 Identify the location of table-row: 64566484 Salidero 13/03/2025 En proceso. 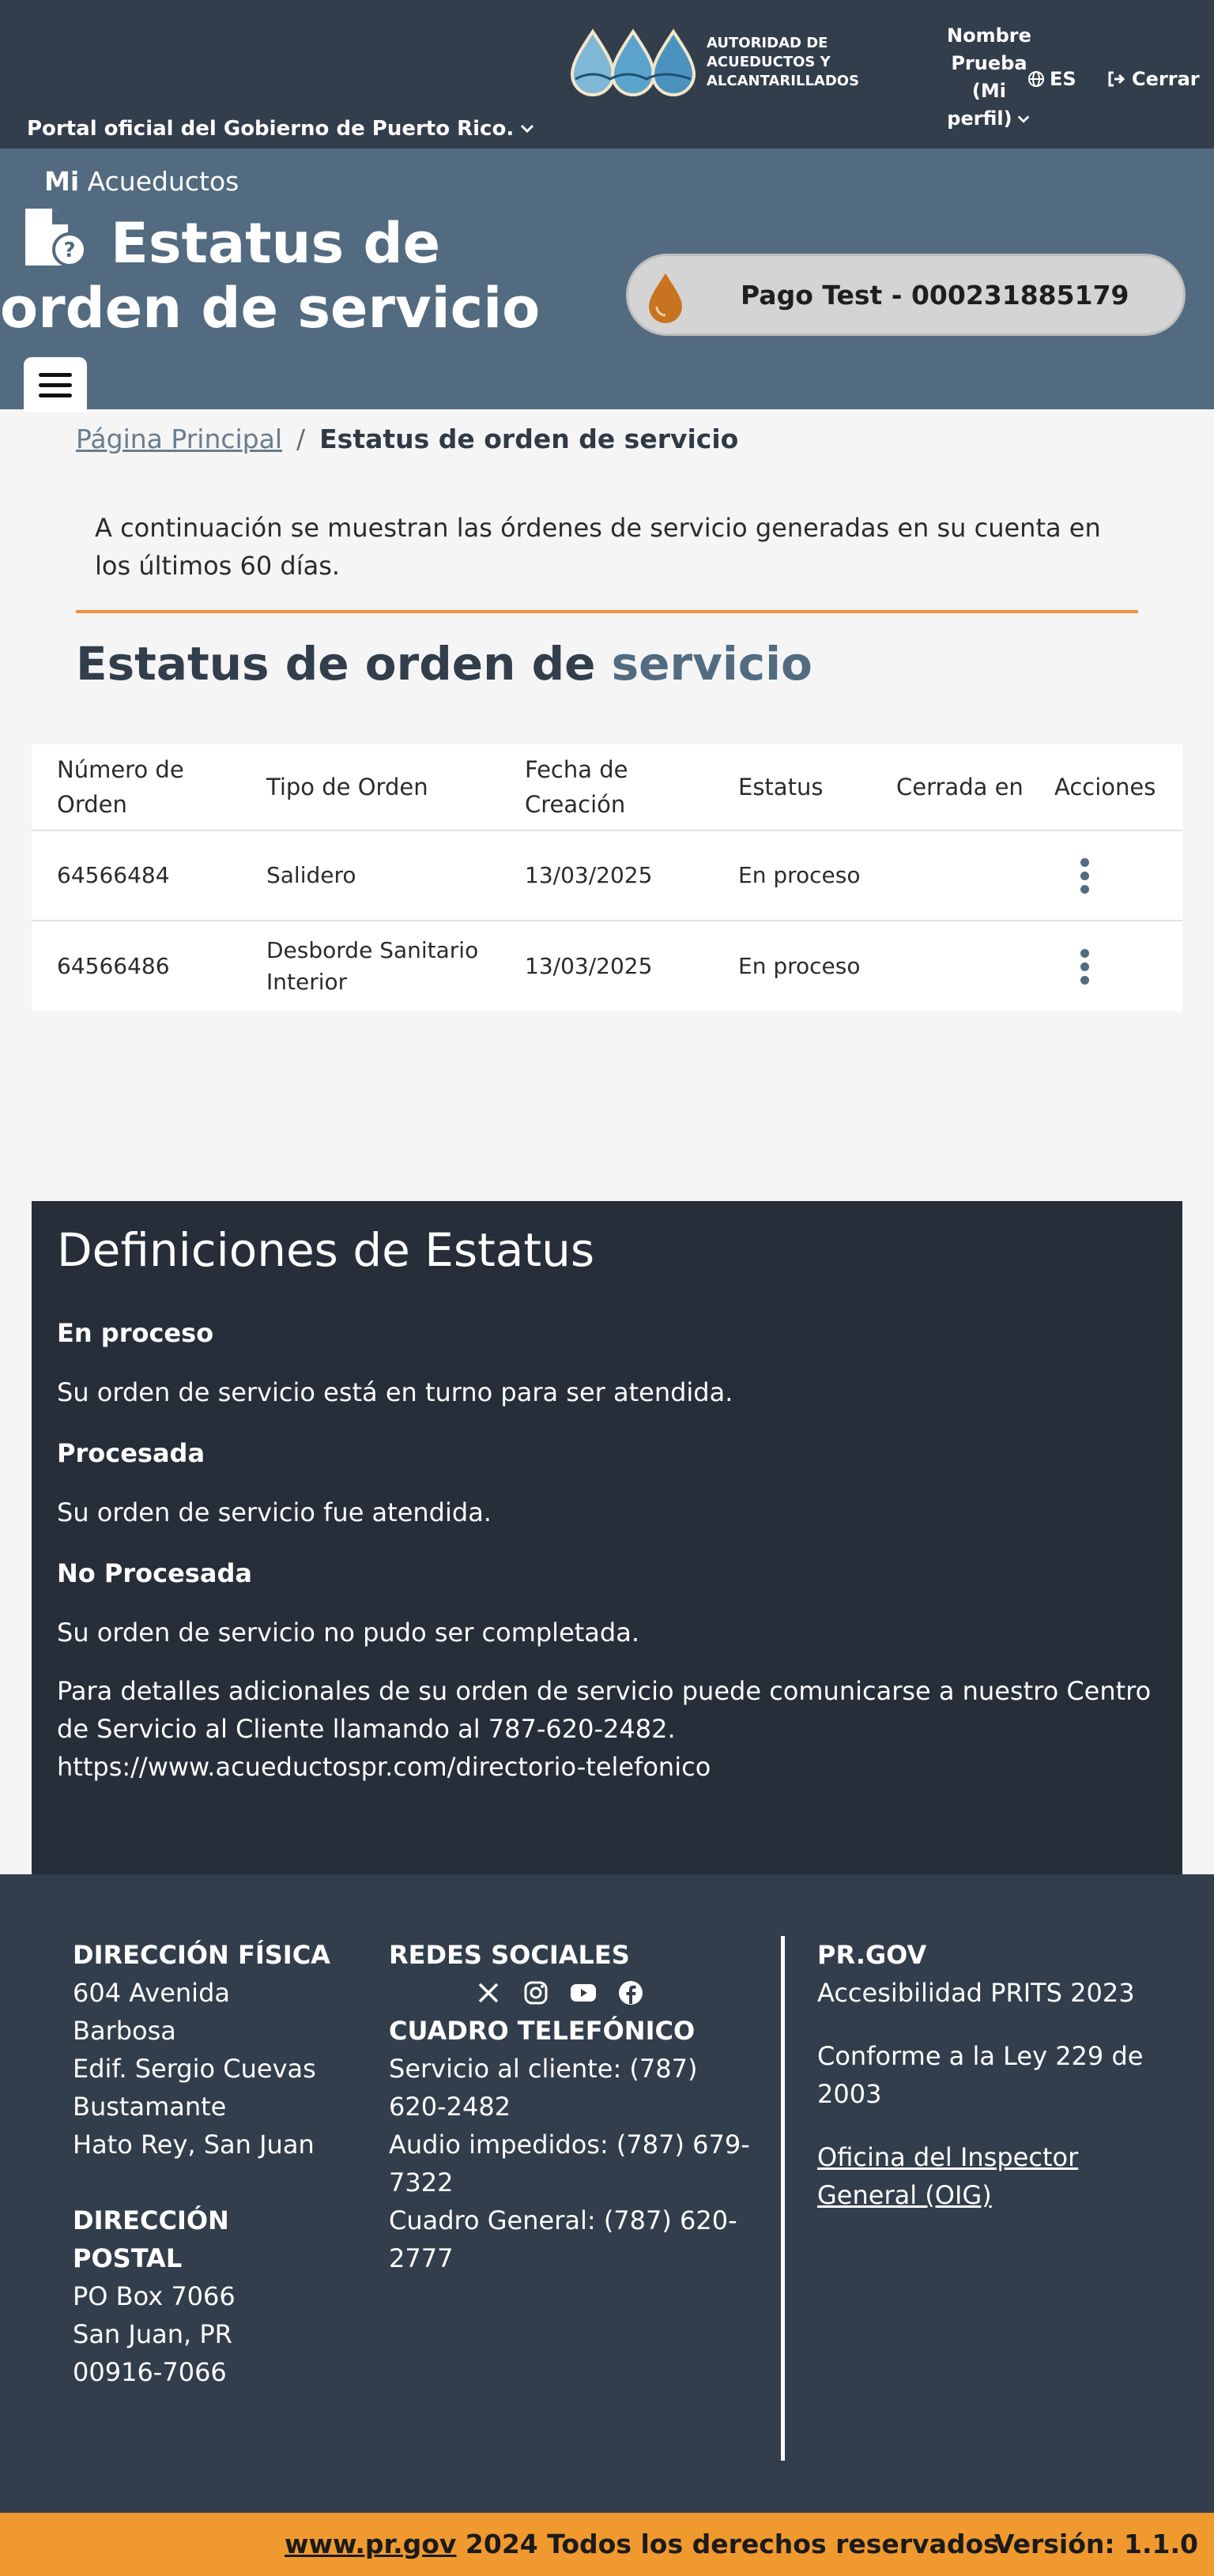
(607, 876).